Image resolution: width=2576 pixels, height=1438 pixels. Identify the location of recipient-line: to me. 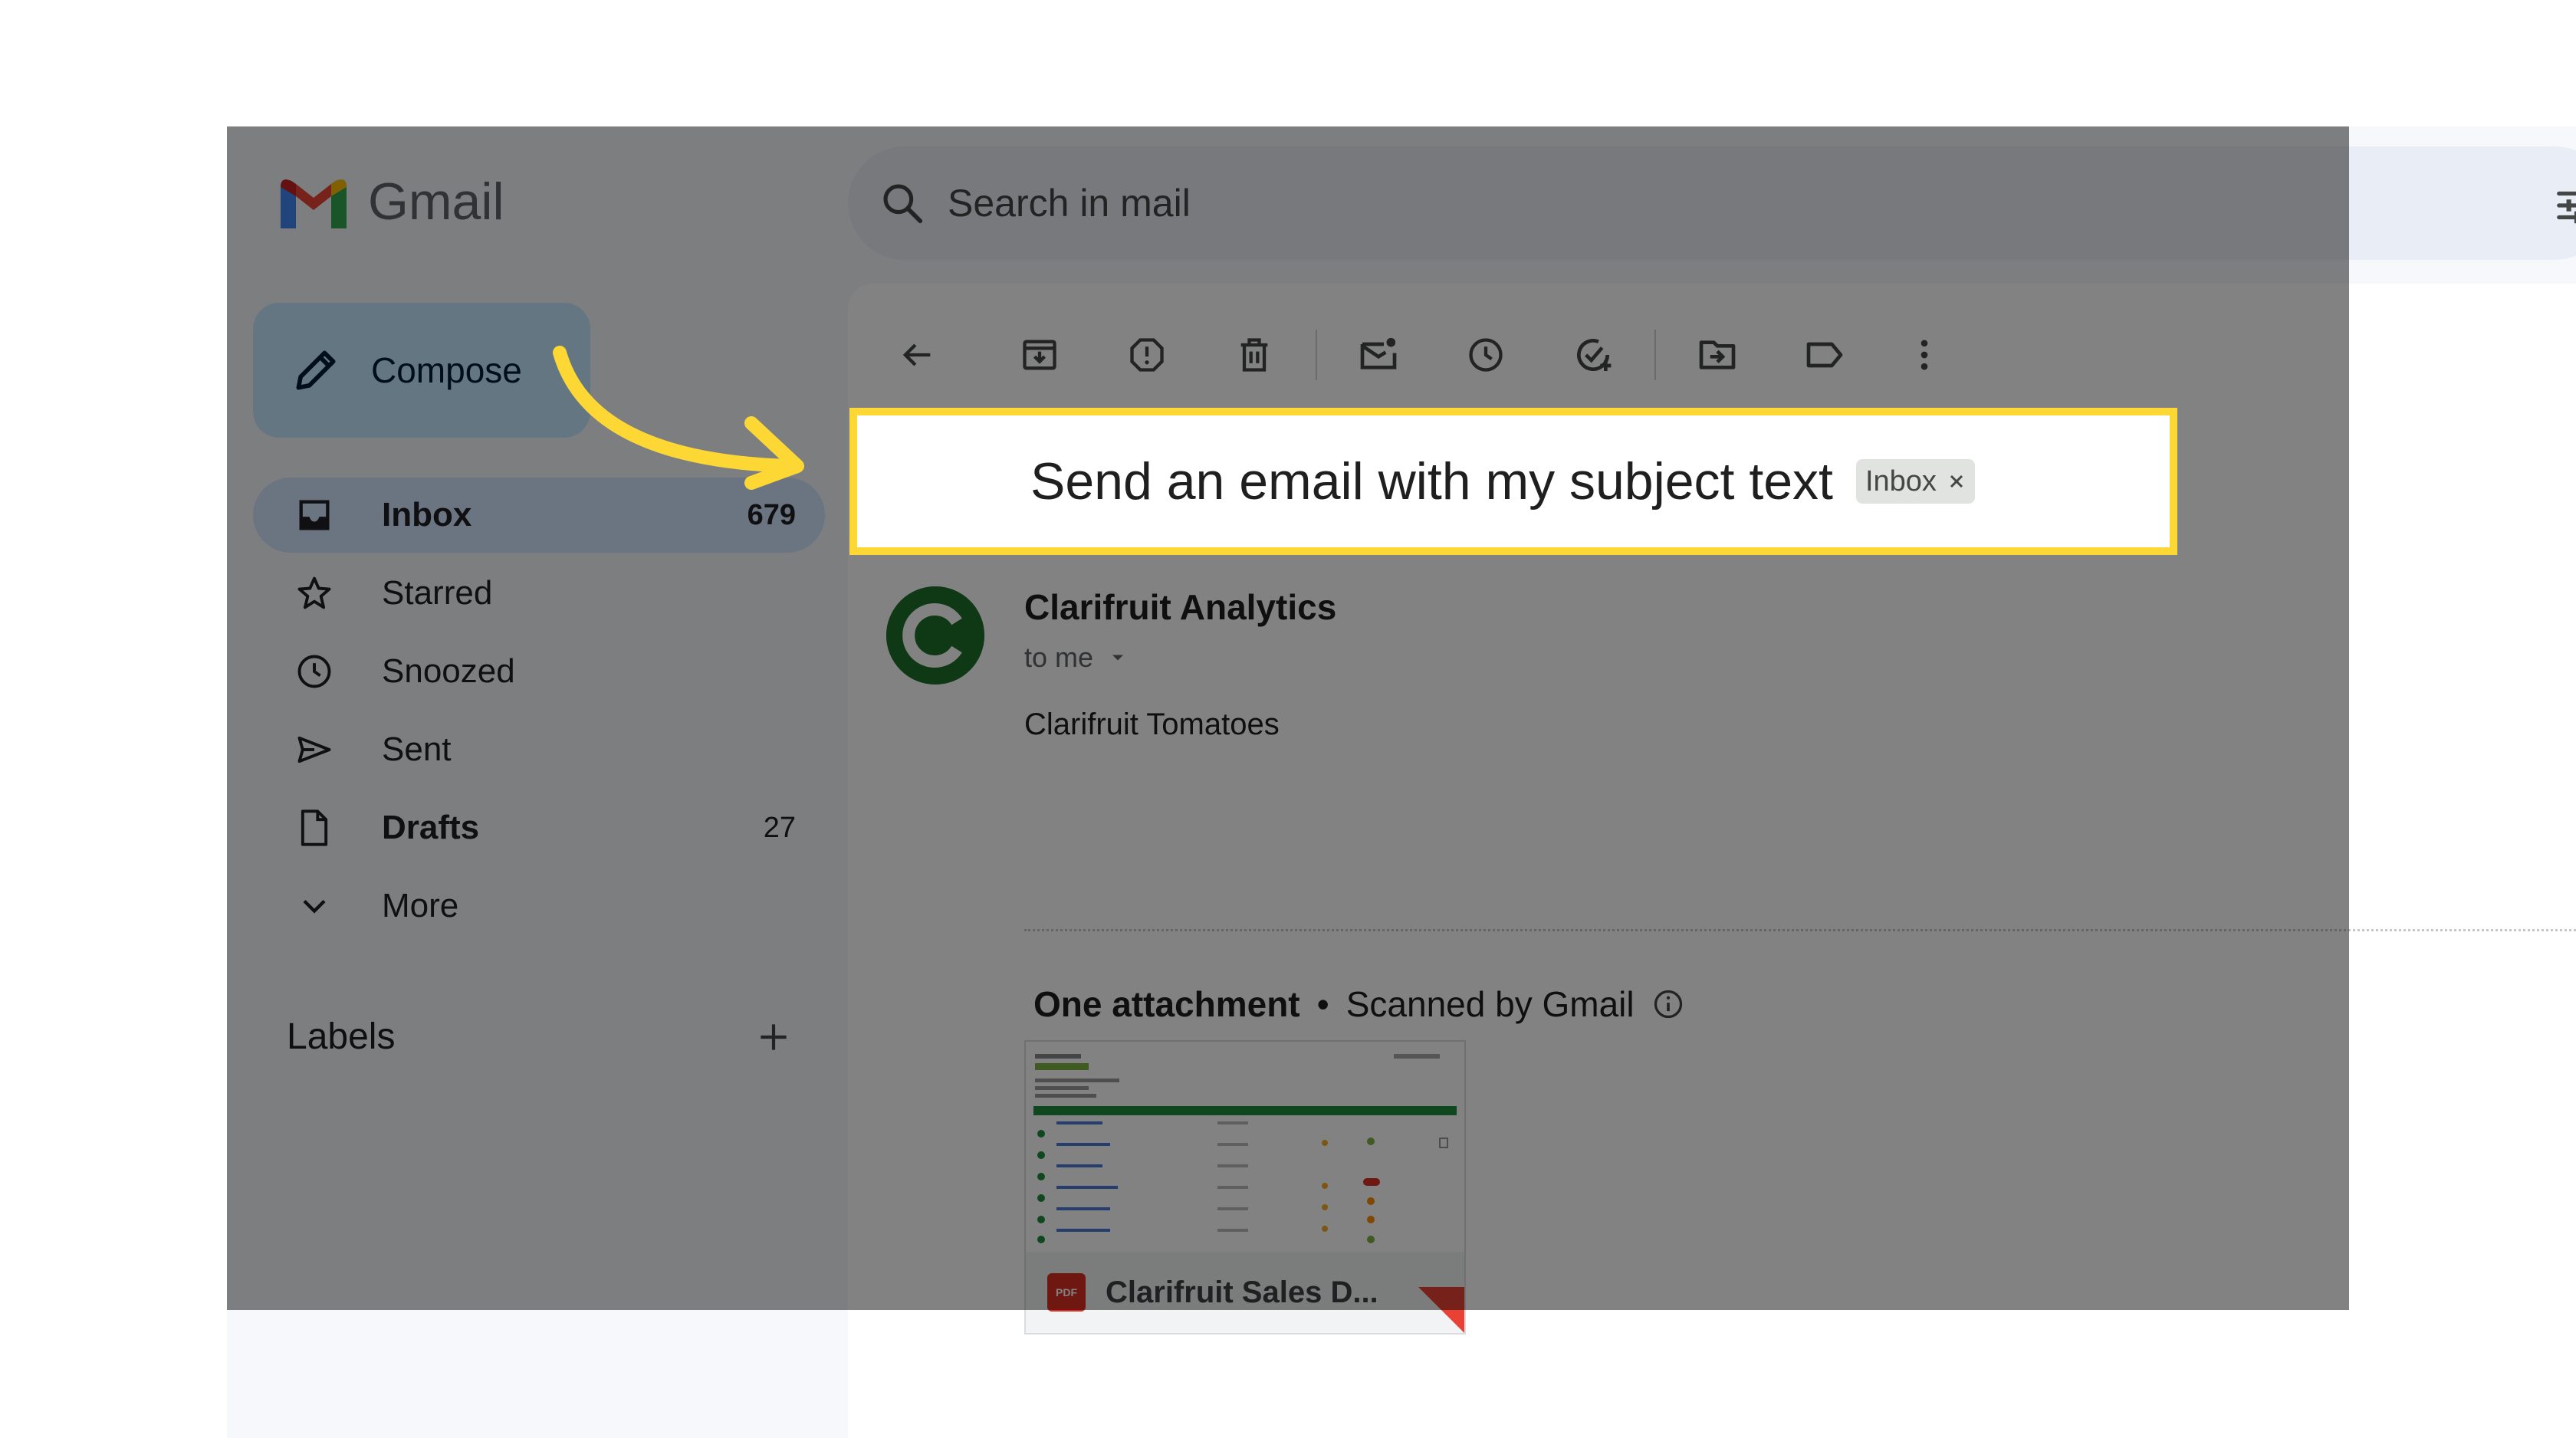
(1059, 657).